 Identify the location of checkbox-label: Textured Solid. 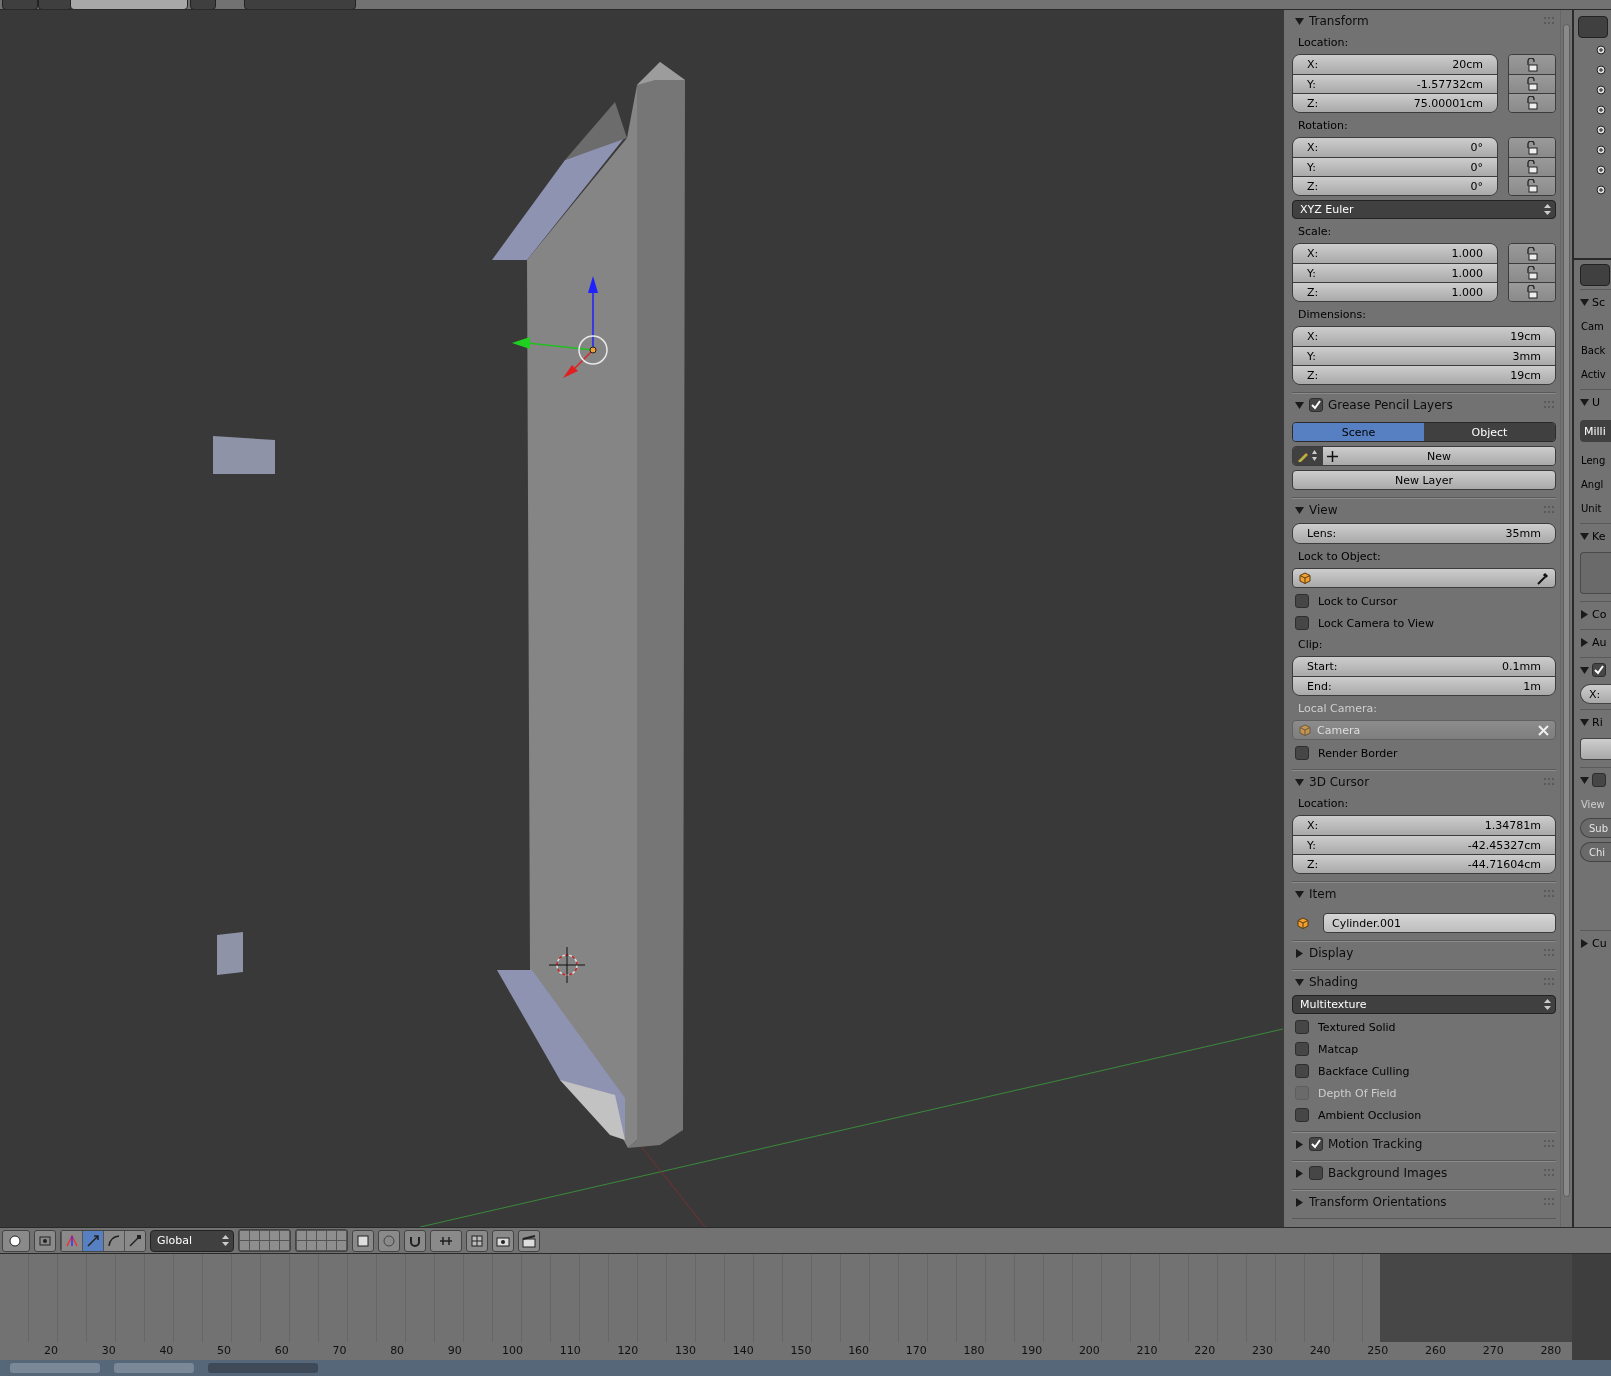
(1357, 1027).